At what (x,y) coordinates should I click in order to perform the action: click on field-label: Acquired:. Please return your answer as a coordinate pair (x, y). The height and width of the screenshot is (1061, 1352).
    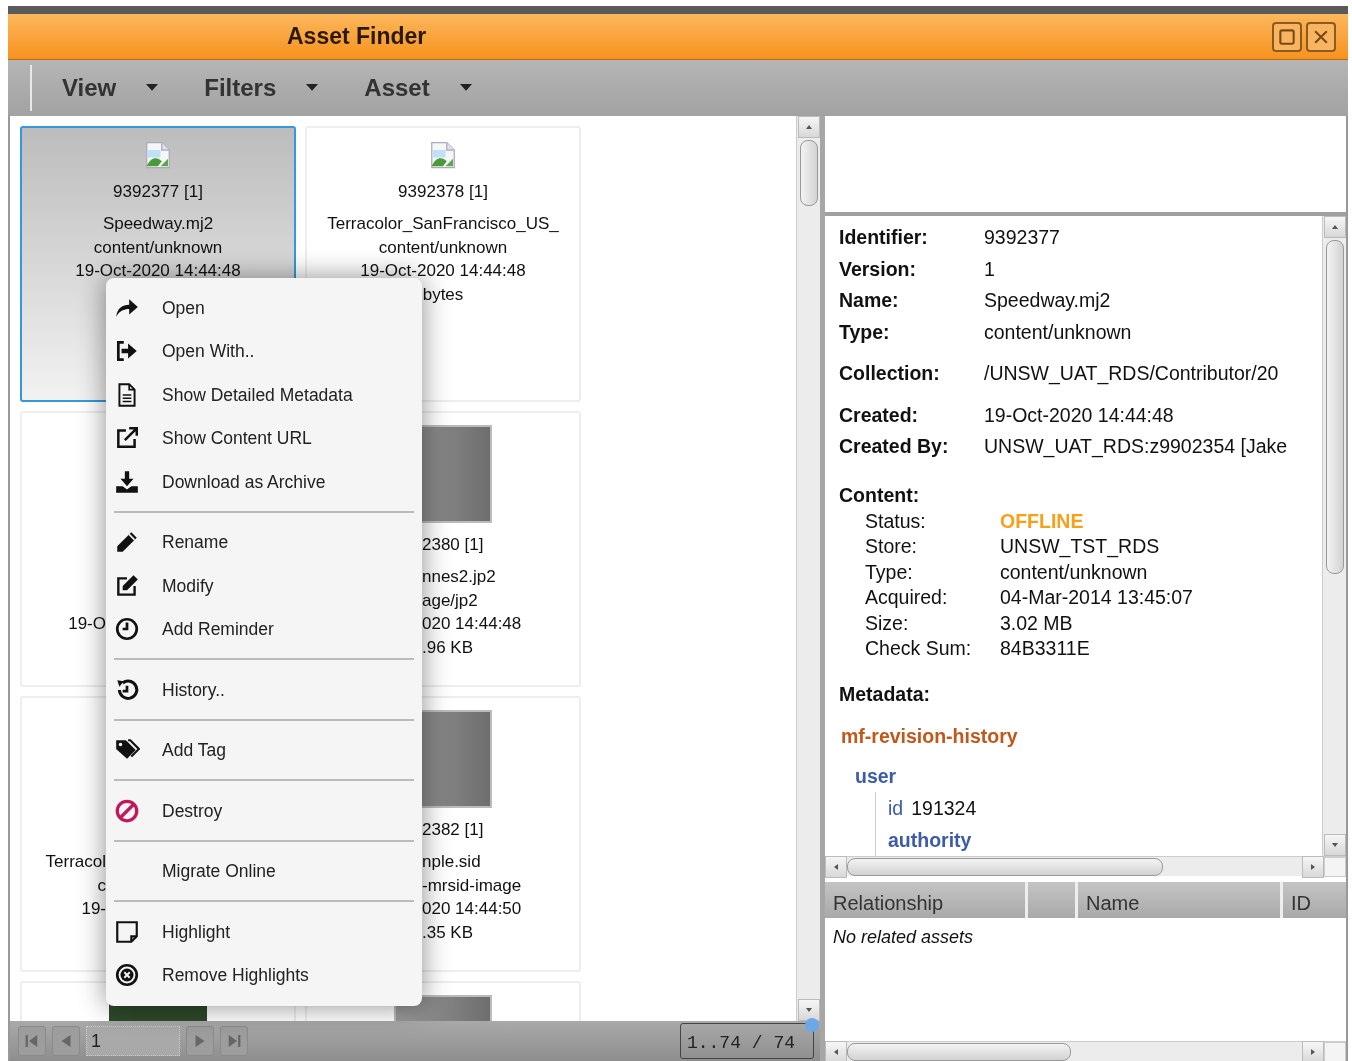
    Looking at the image, I should click on (907, 598).